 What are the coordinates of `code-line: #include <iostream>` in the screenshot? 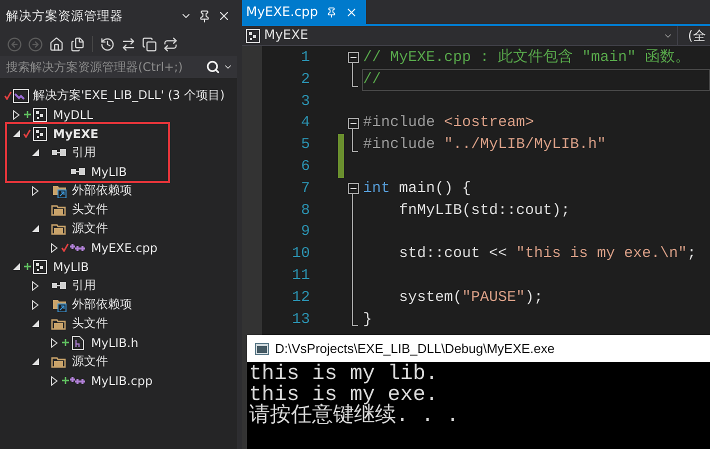 It's located at (449, 123).